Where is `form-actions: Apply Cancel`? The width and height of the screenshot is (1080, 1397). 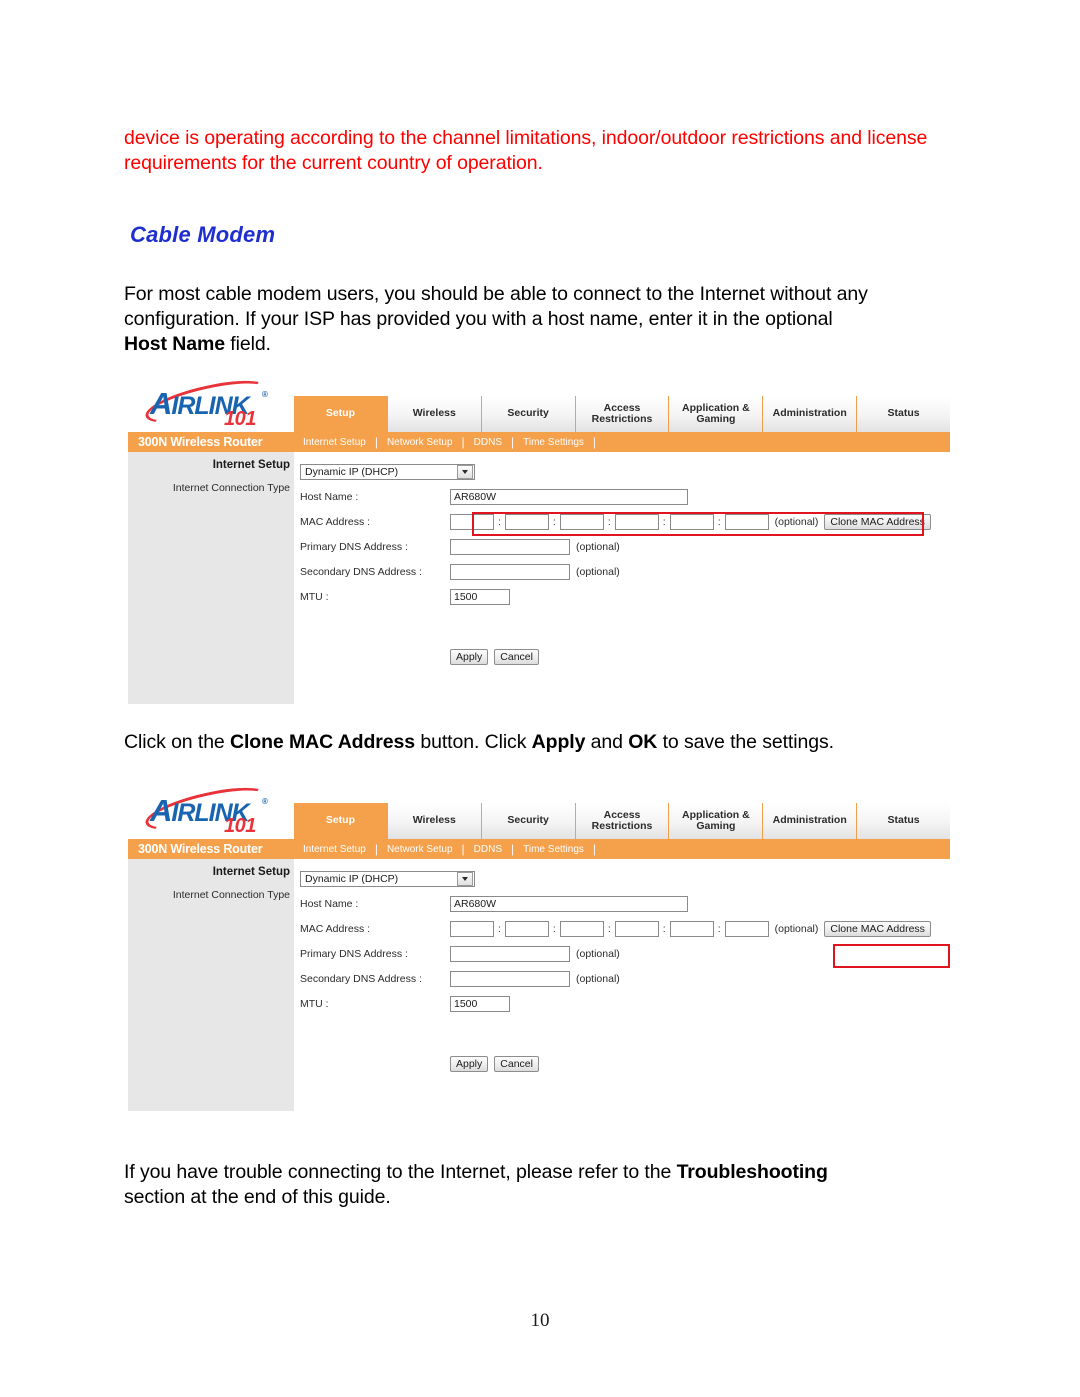 form-actions: Apply Cancel is located at coordinates (625, 657).